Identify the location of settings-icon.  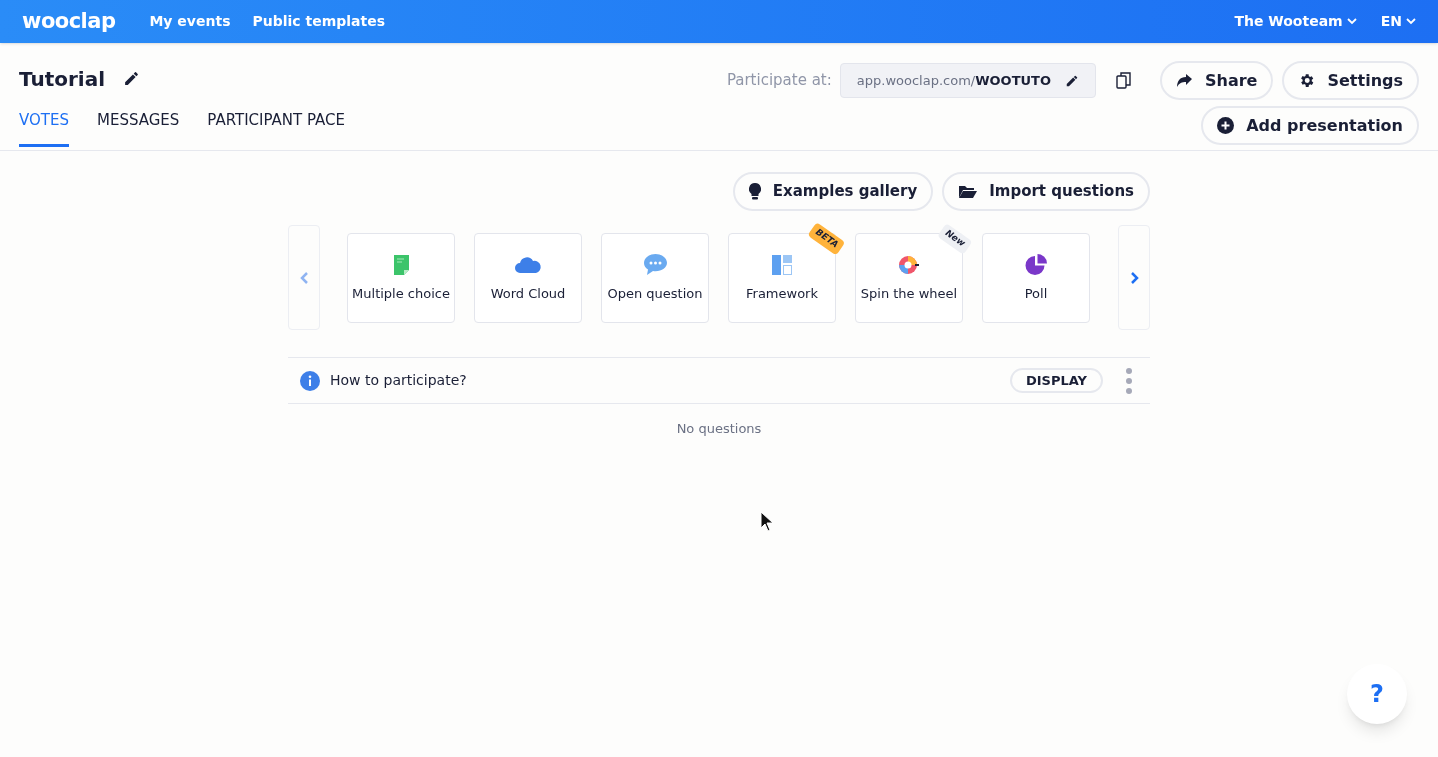
(1307, 80).